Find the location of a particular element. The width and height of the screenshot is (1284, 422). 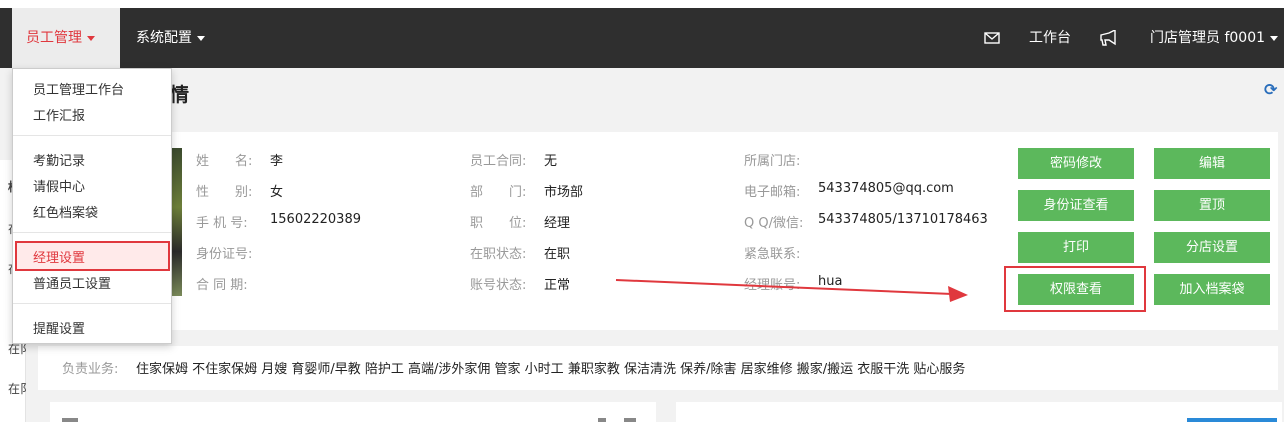

field-value: 543374805/13710178463 is located at coordinates (903, 219).